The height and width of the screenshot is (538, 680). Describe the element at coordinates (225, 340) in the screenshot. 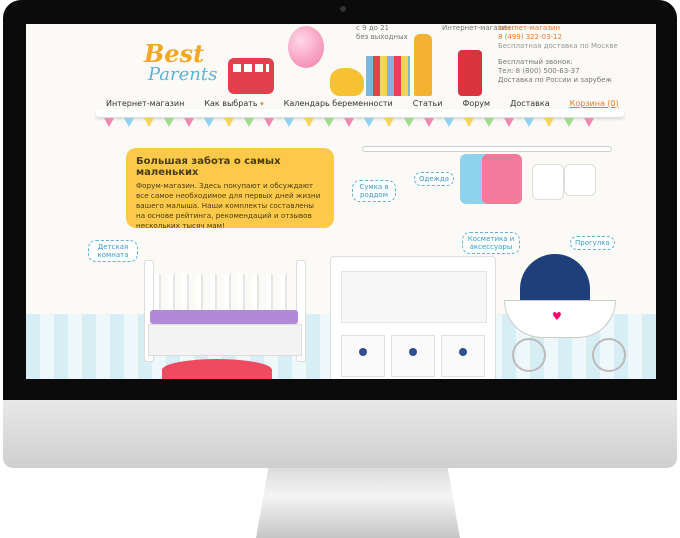

I see `crib-base` at that location.